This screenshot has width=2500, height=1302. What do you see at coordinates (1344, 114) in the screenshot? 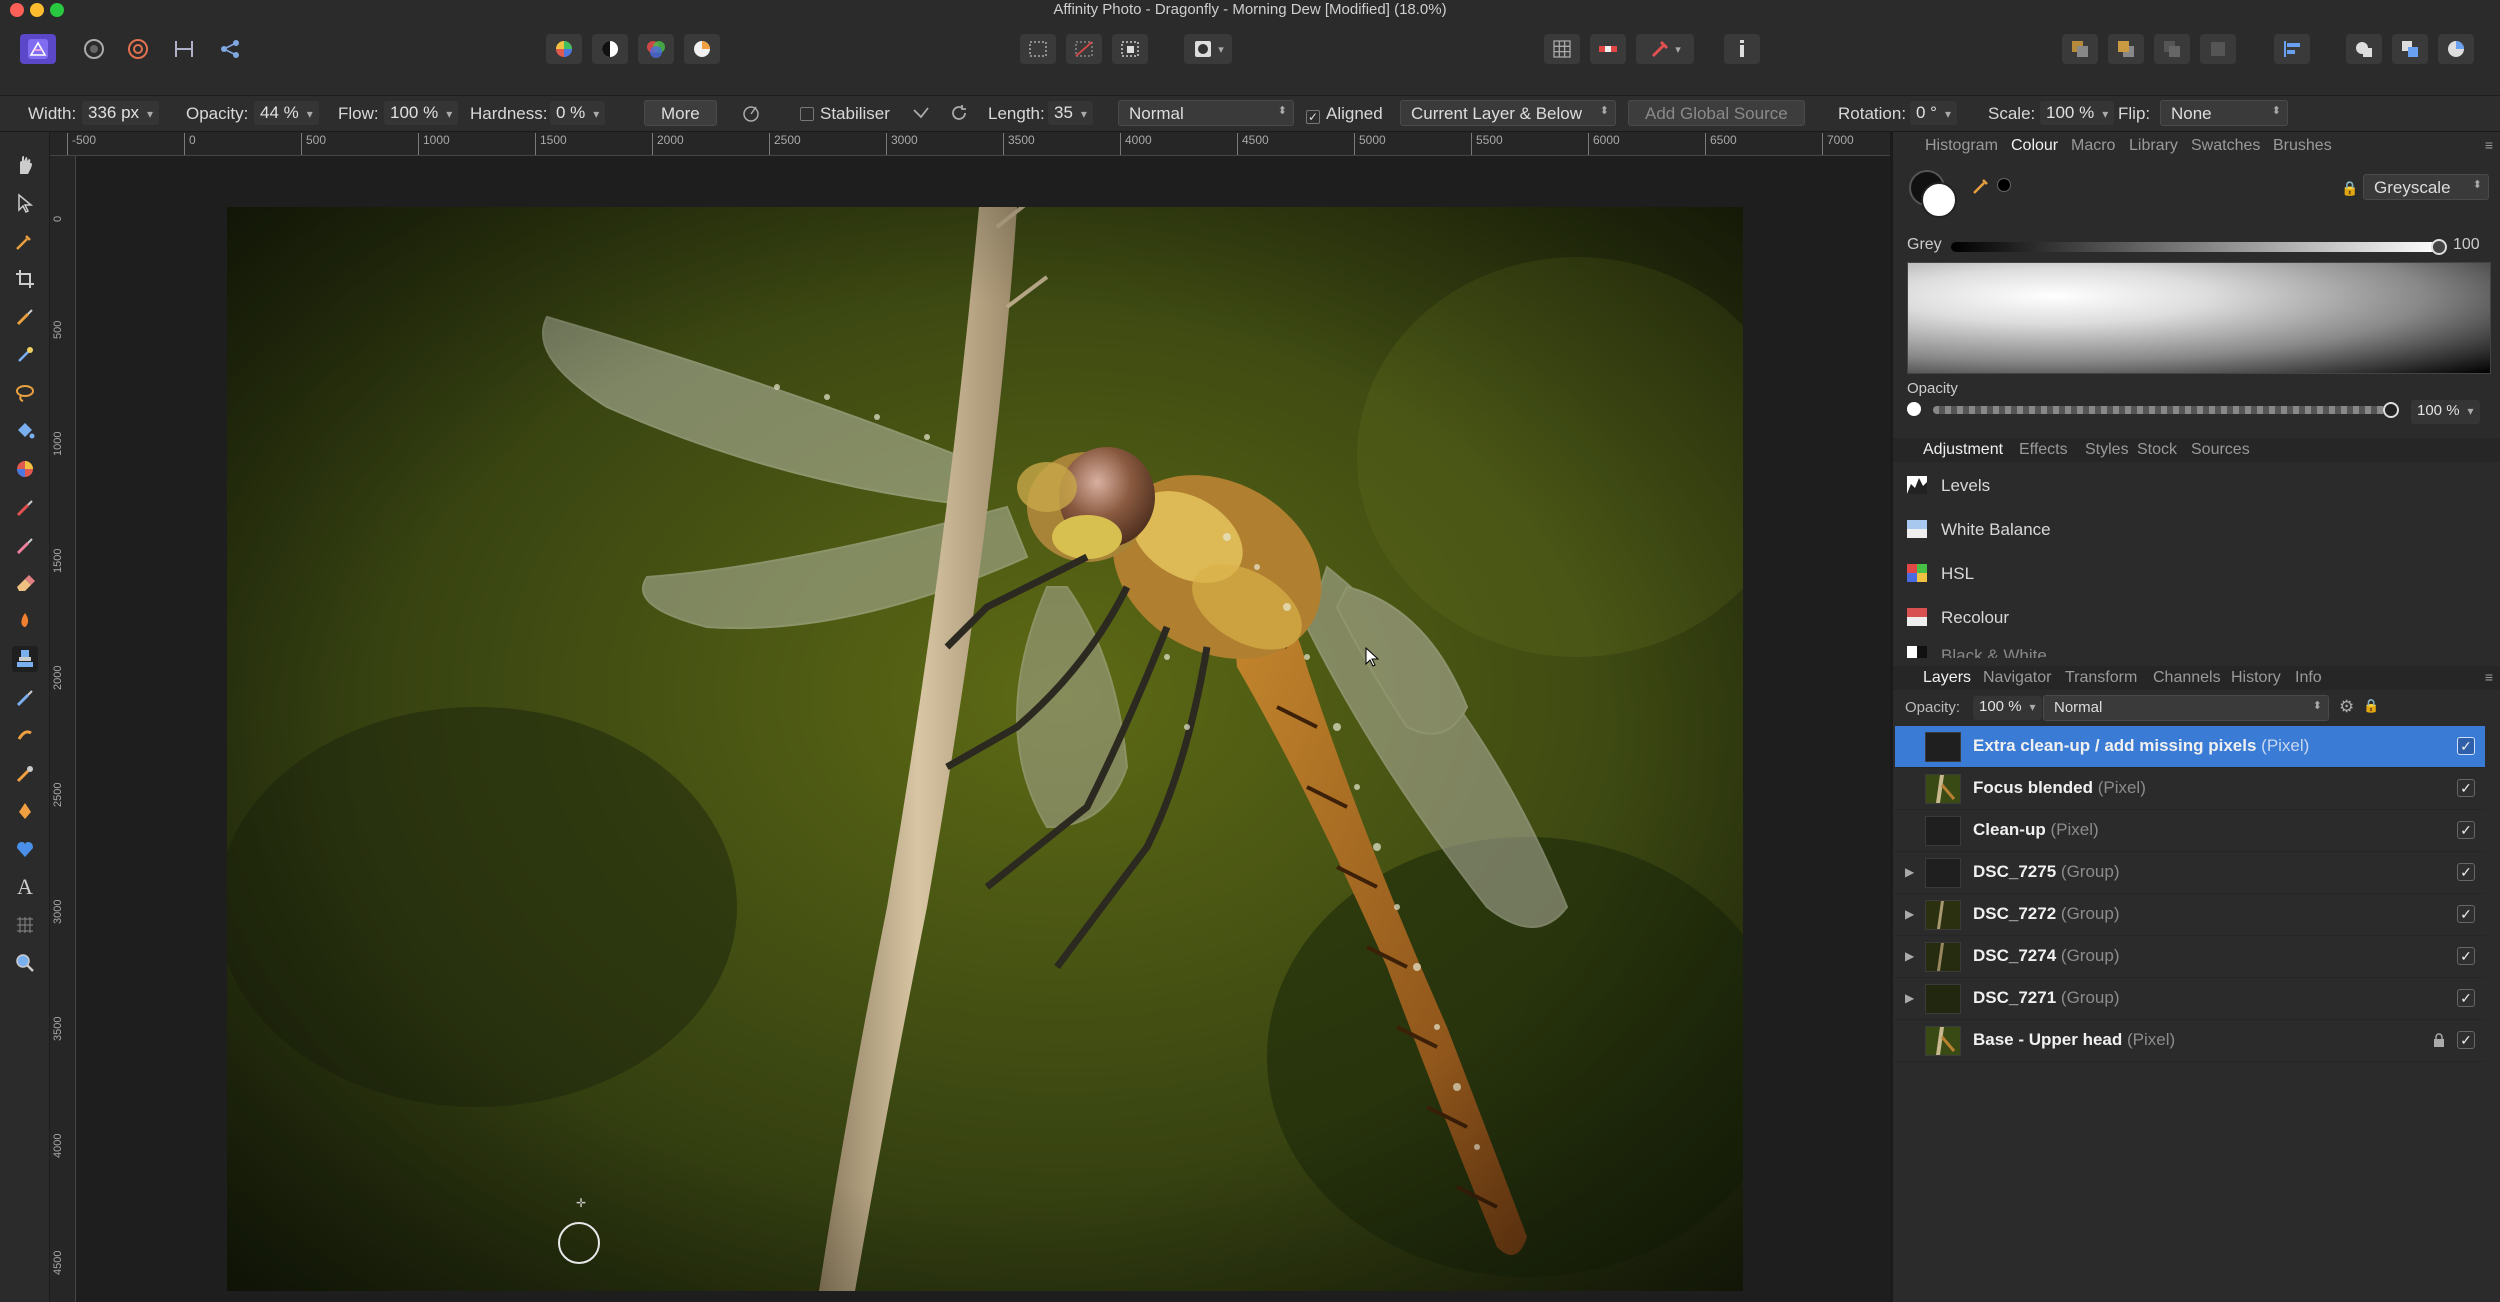
I see `aligned-toggle: ✓ Aligned` at bounding box center [1344, 114].